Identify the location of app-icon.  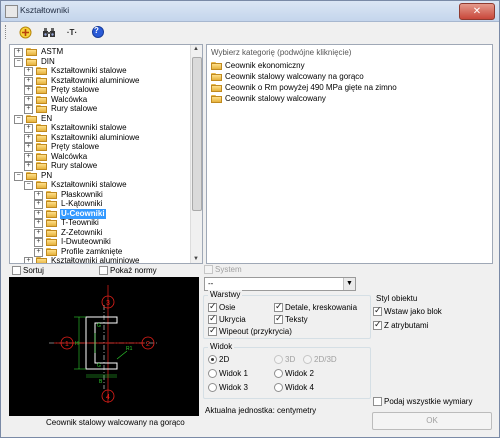
(11, 11).